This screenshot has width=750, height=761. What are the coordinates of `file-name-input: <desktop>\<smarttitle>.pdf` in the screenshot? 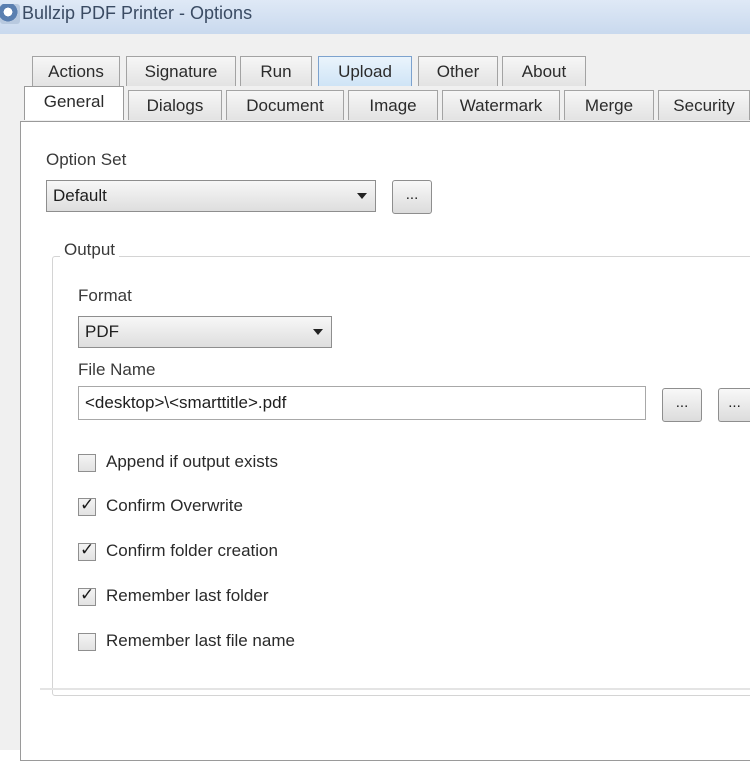 It's located at (362, 403).